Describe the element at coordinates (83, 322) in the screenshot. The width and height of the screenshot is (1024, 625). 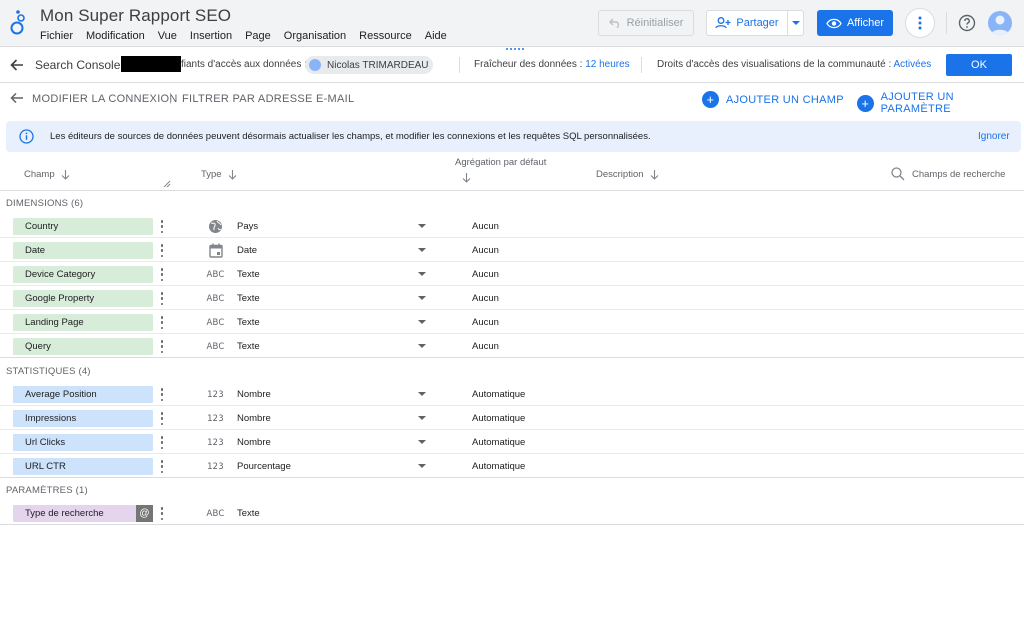
I see `field-chip: Landing Page` at that location.